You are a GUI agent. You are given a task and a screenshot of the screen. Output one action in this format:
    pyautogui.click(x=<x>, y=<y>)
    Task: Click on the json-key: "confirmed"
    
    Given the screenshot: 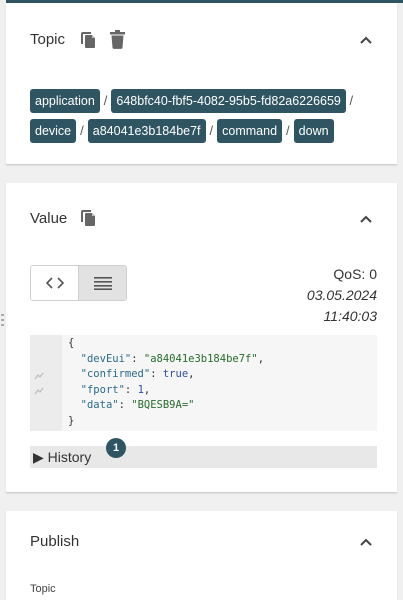 What is the action you would take?
    pyautogui.click(x=115, y=374)
    